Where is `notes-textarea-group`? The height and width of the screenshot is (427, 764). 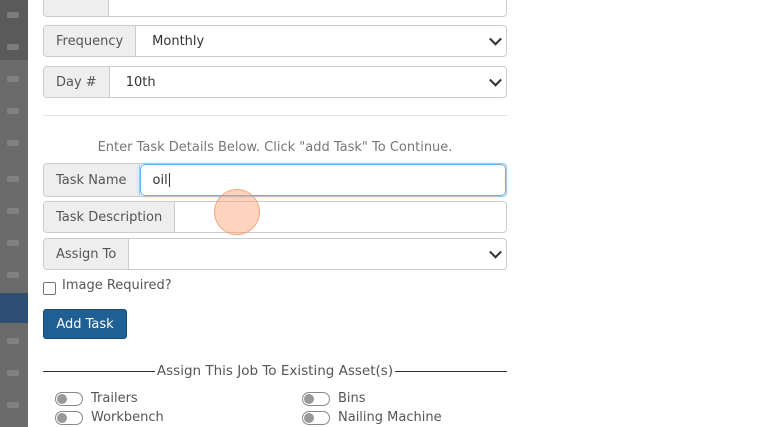
notes-textarea-group is located at coordinates (275, 8).